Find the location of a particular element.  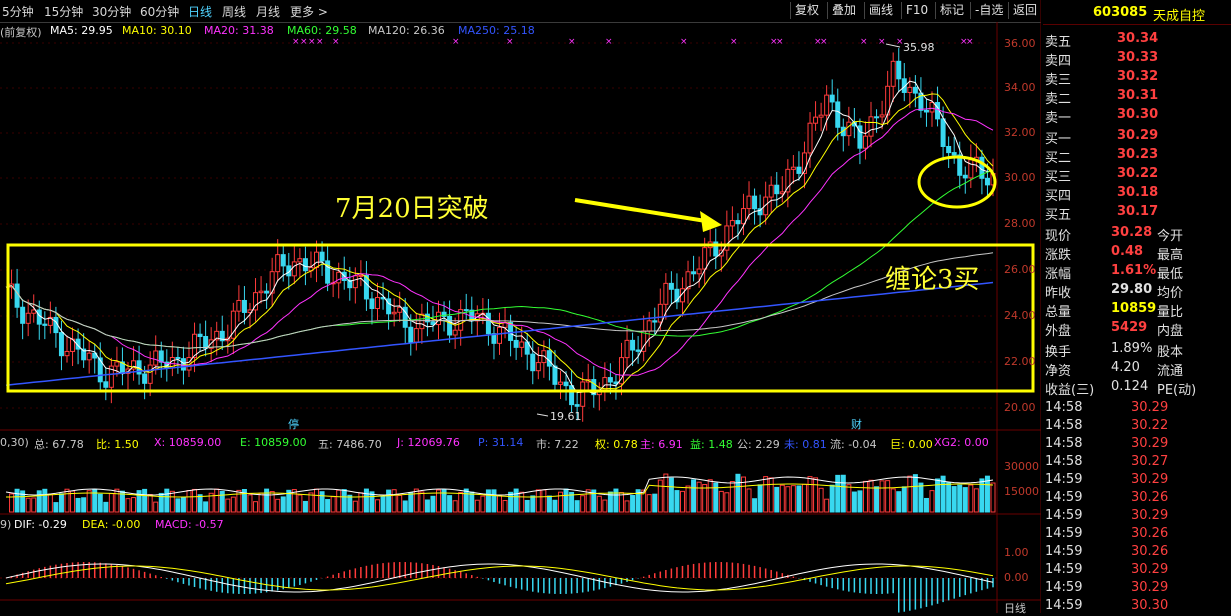

bid-level: 买五 30.17 is located at coordinates (1137, 213).